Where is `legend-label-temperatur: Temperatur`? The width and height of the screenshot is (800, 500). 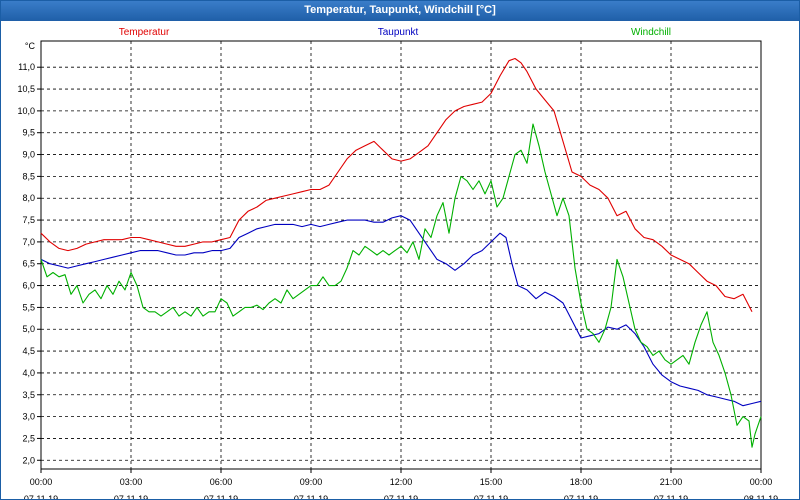 legend-label-temperatur: Temperatur is located at coordinates (144, 32).